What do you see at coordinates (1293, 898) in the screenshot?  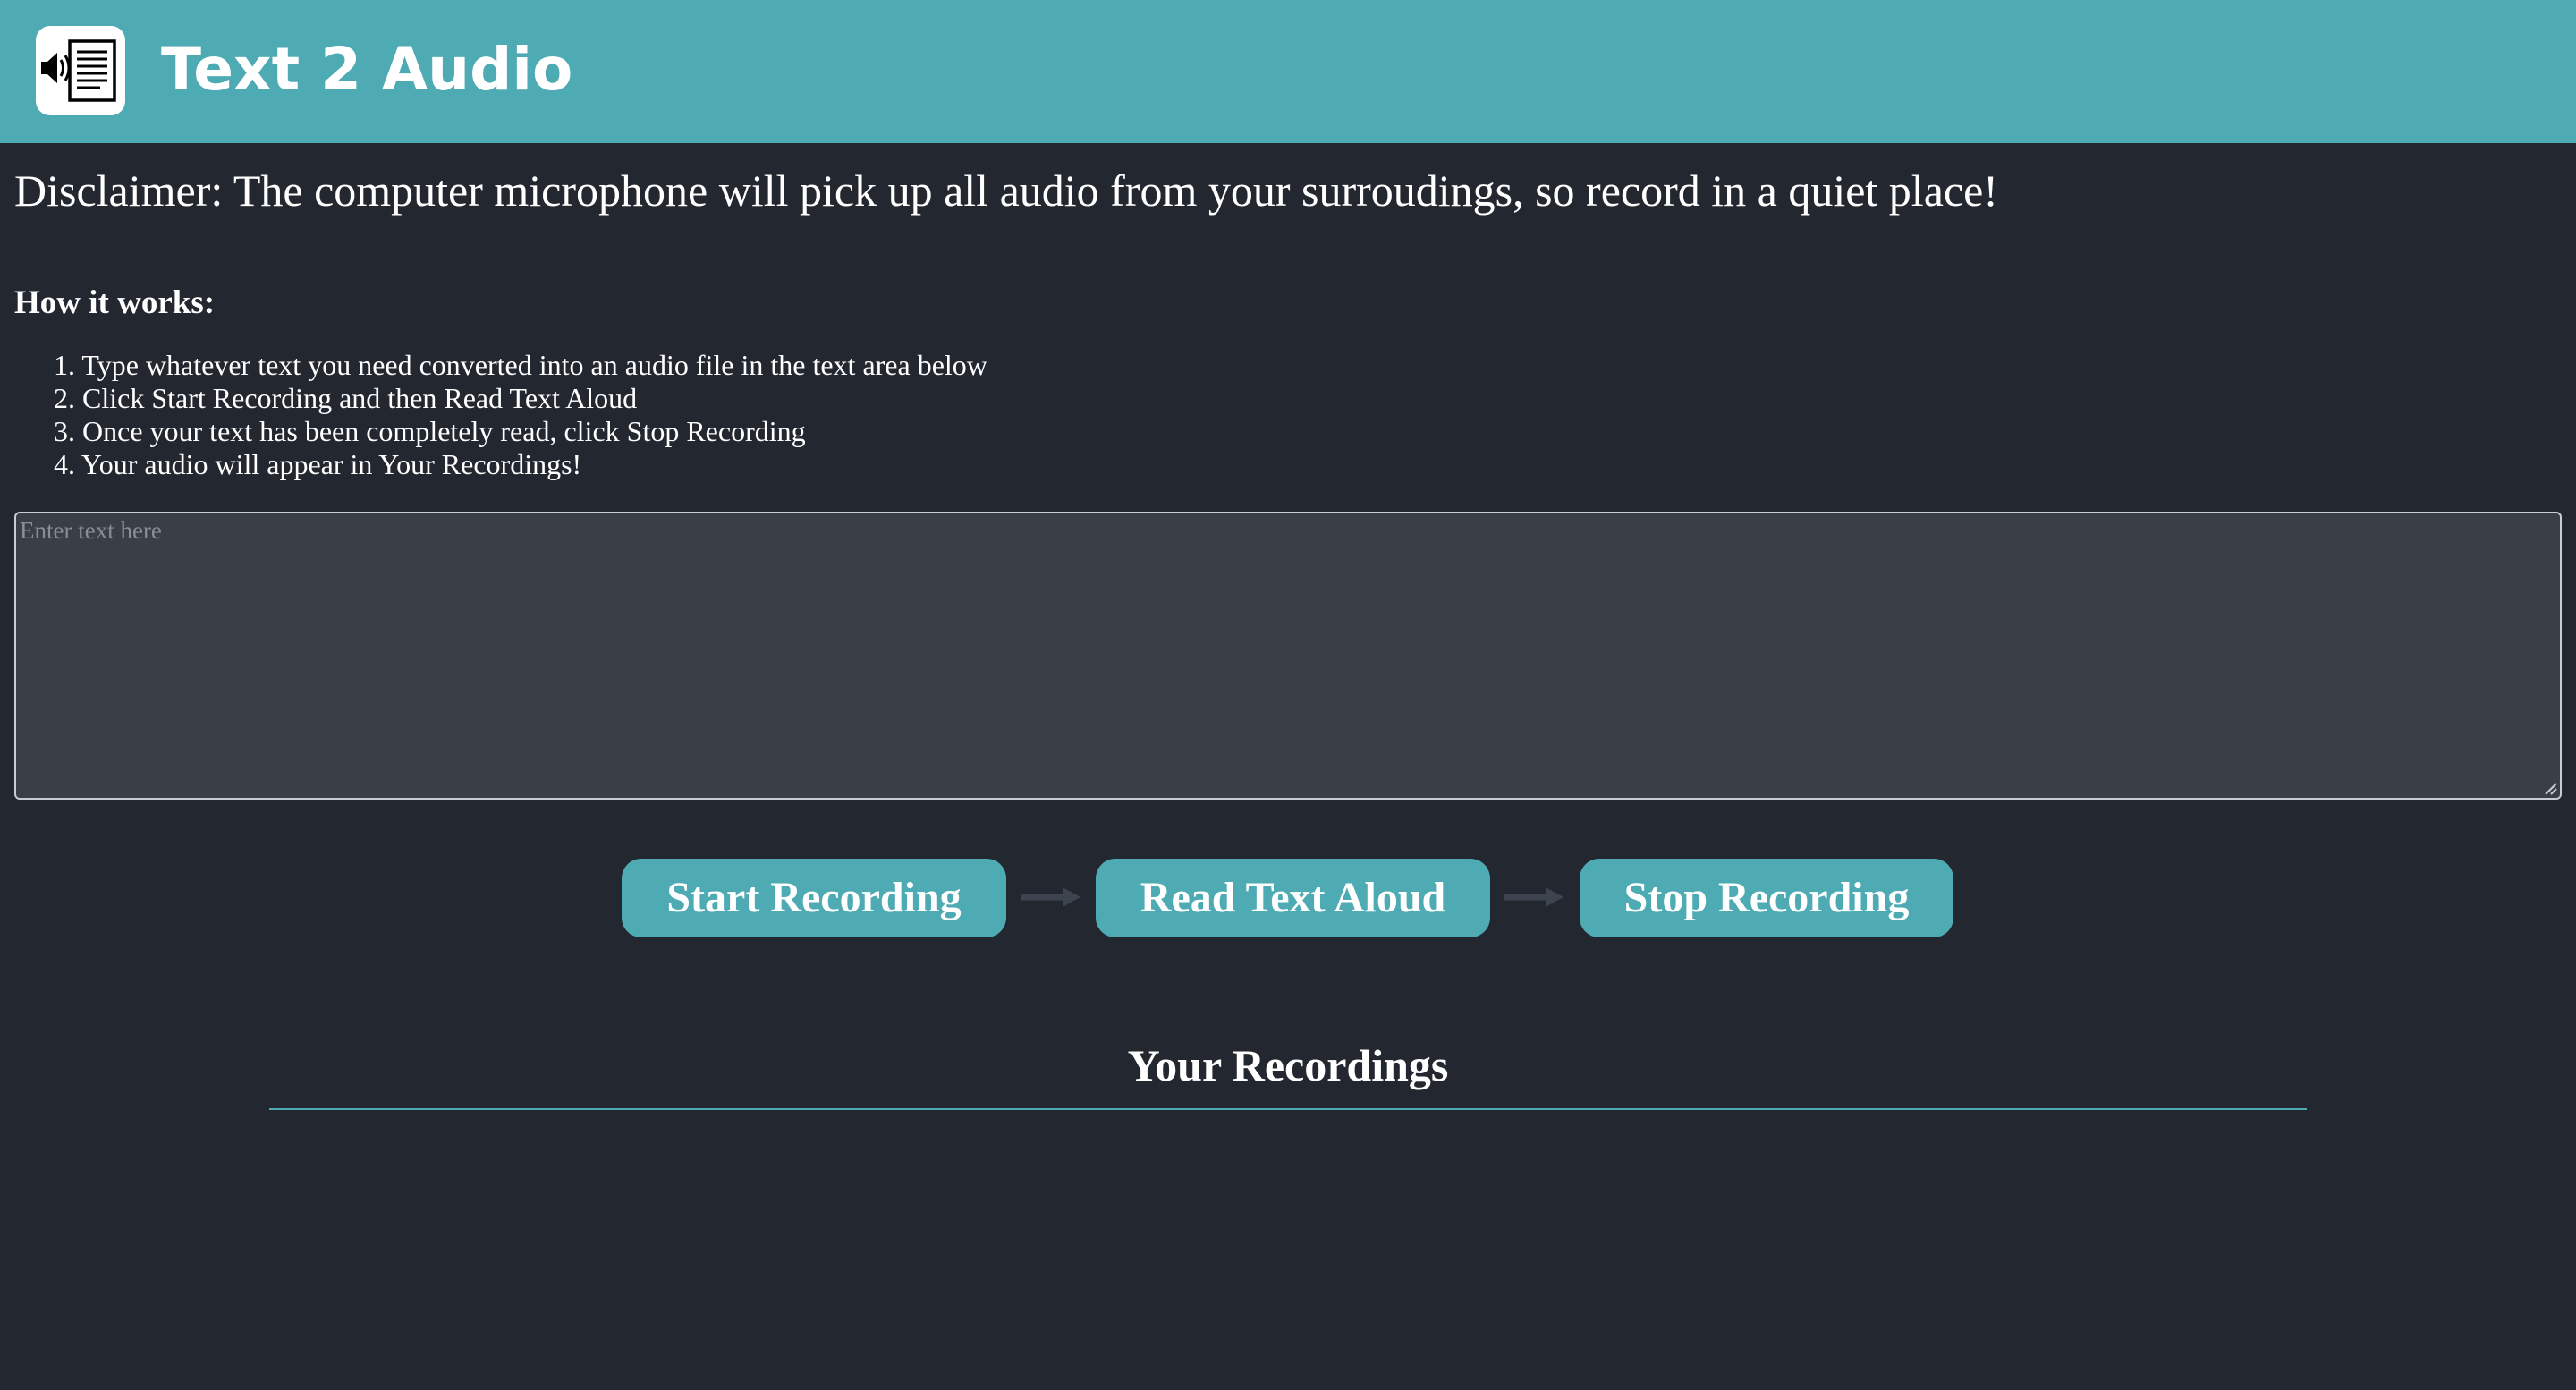 I see `read-text-aloud-button: Read Text Aloud` at bounding box center [1293, 898].